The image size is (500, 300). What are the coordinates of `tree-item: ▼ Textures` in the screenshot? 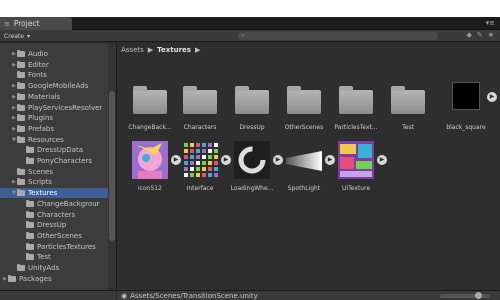 It's located at (54, 193).